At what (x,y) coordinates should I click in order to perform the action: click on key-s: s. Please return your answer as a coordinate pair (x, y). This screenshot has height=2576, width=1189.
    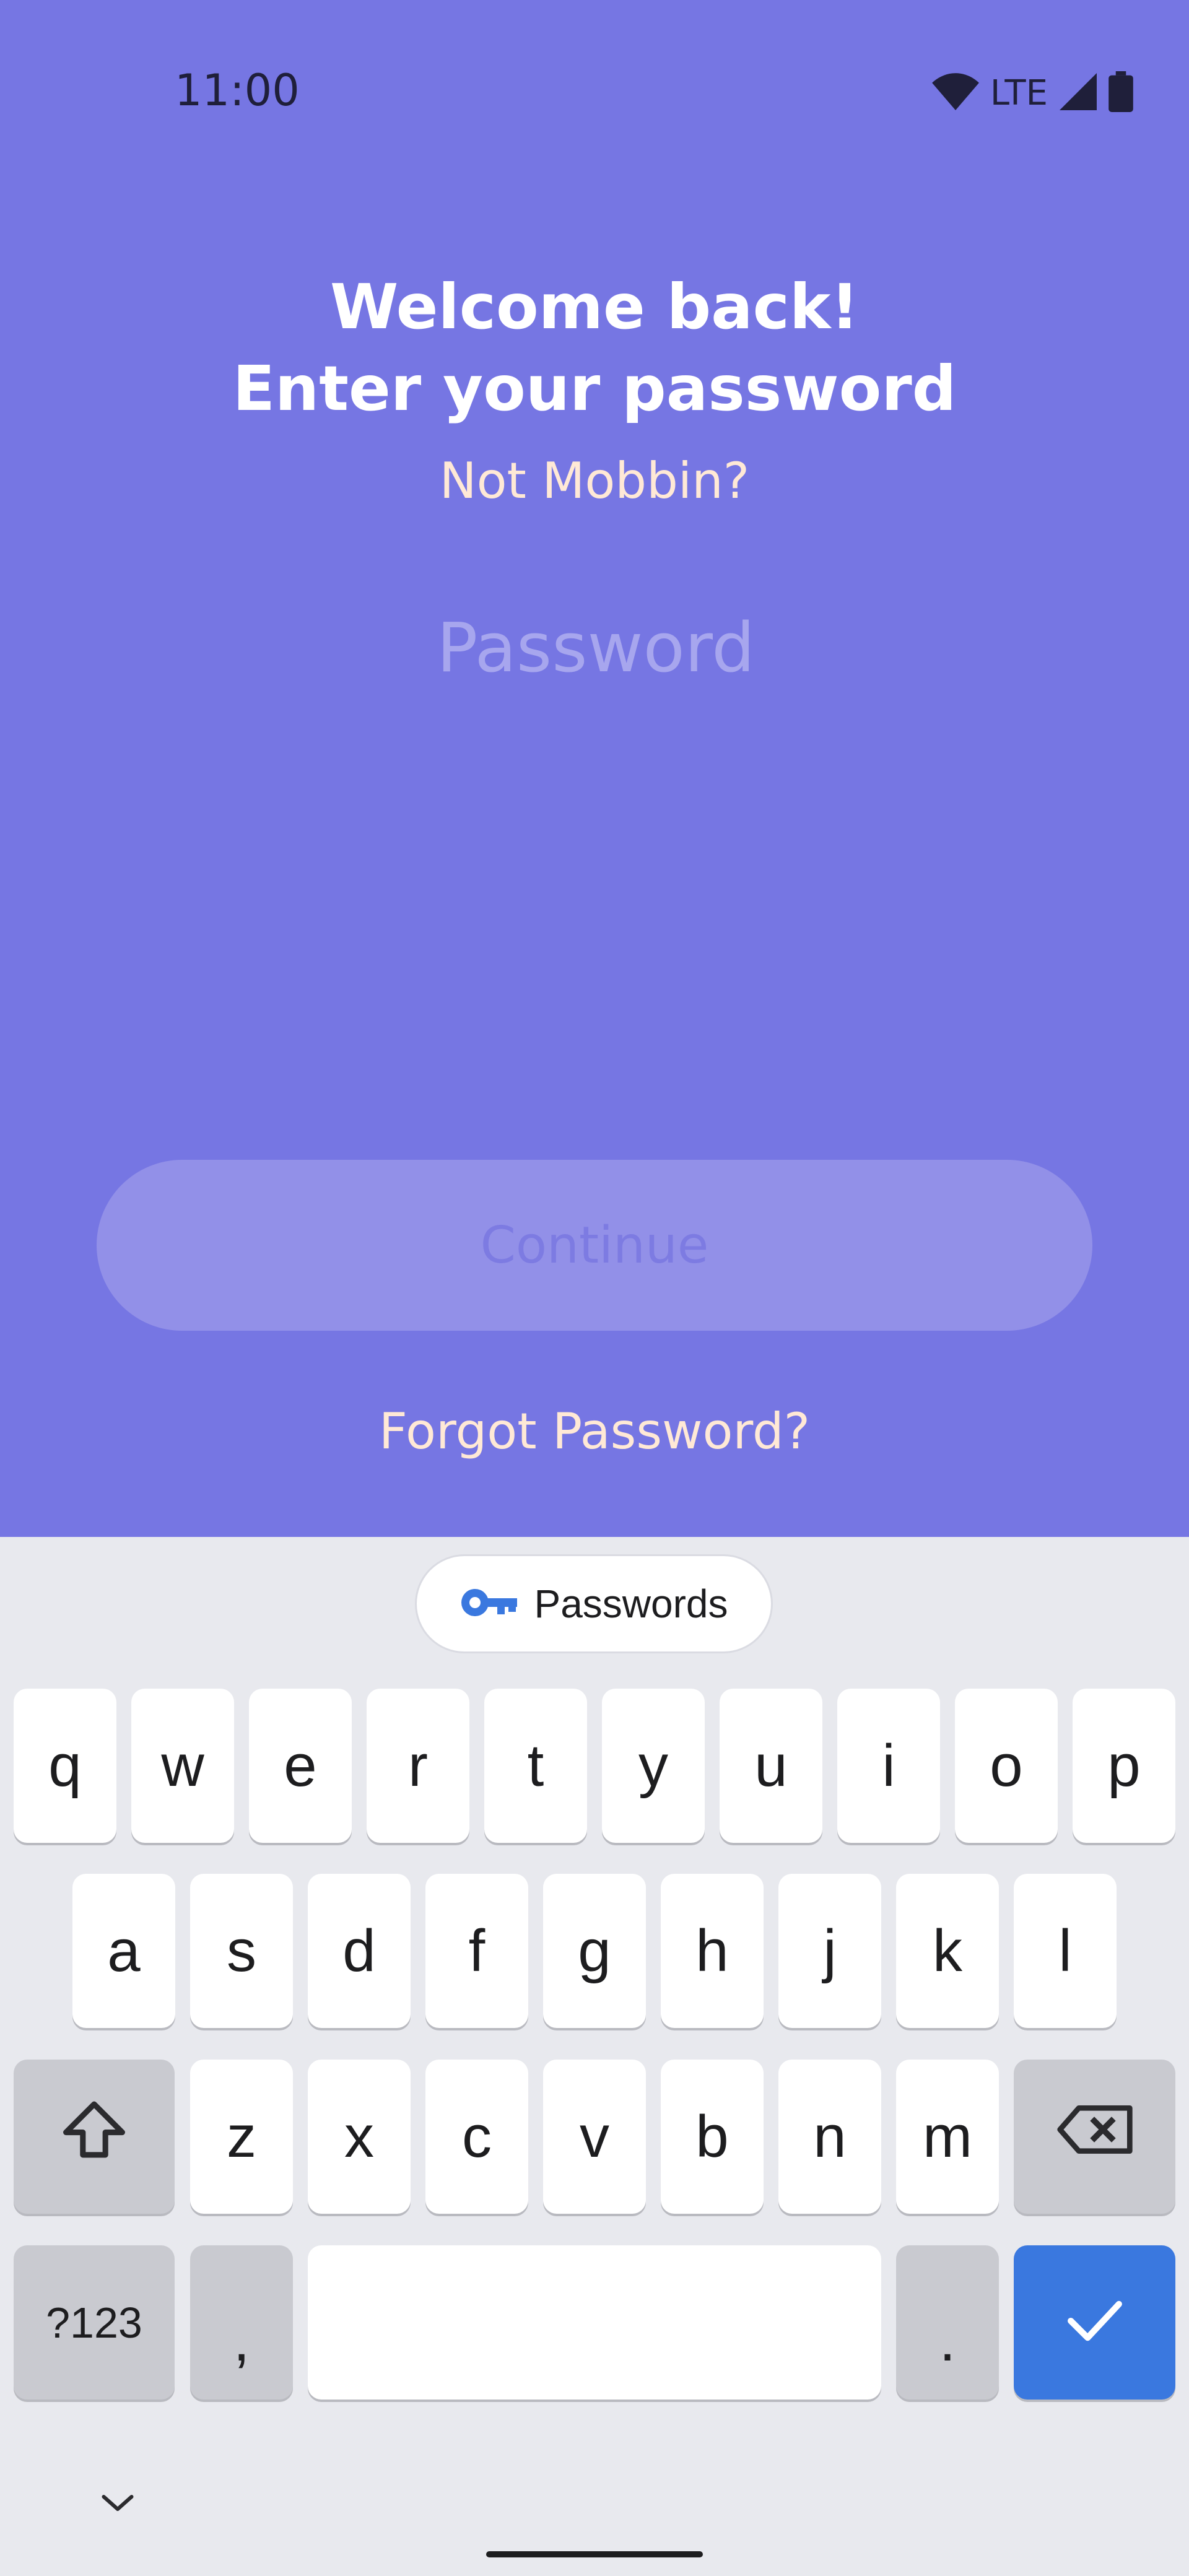
    Looking at the image, I should click on (241, 1951).